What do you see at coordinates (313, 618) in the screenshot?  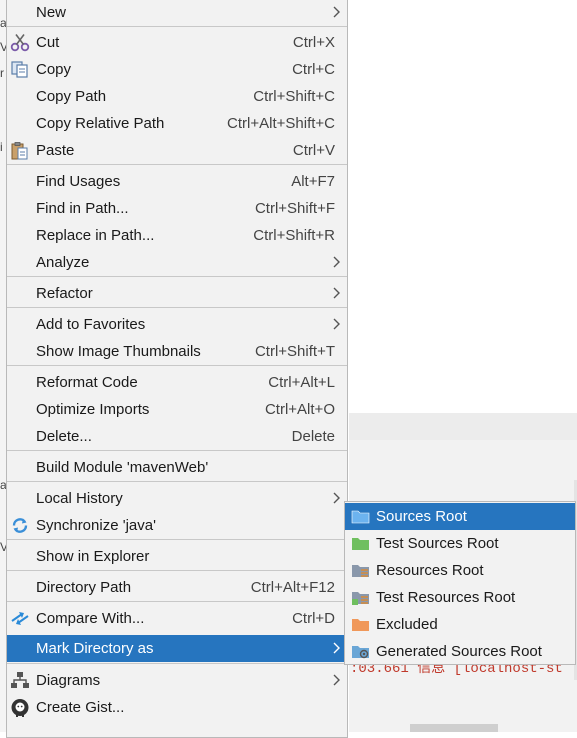 I see `menu-item-shortcut: Ctrl+D` at bounding box center [313, 618].